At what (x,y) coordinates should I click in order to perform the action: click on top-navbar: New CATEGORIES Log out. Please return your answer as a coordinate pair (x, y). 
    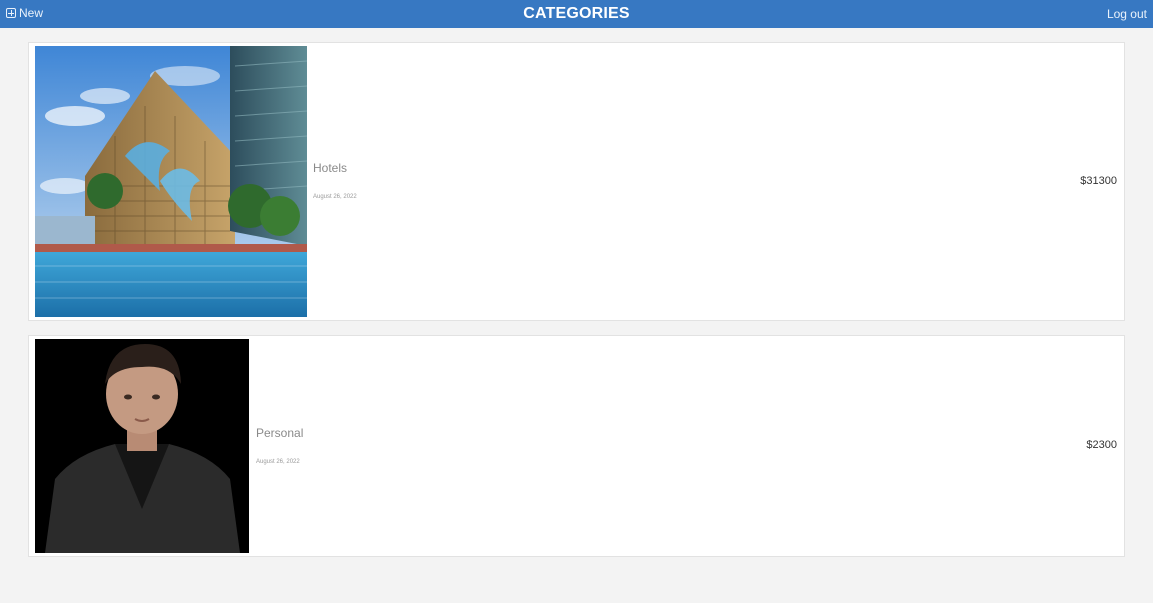
    Looking at the image, I should click on (576, 14).